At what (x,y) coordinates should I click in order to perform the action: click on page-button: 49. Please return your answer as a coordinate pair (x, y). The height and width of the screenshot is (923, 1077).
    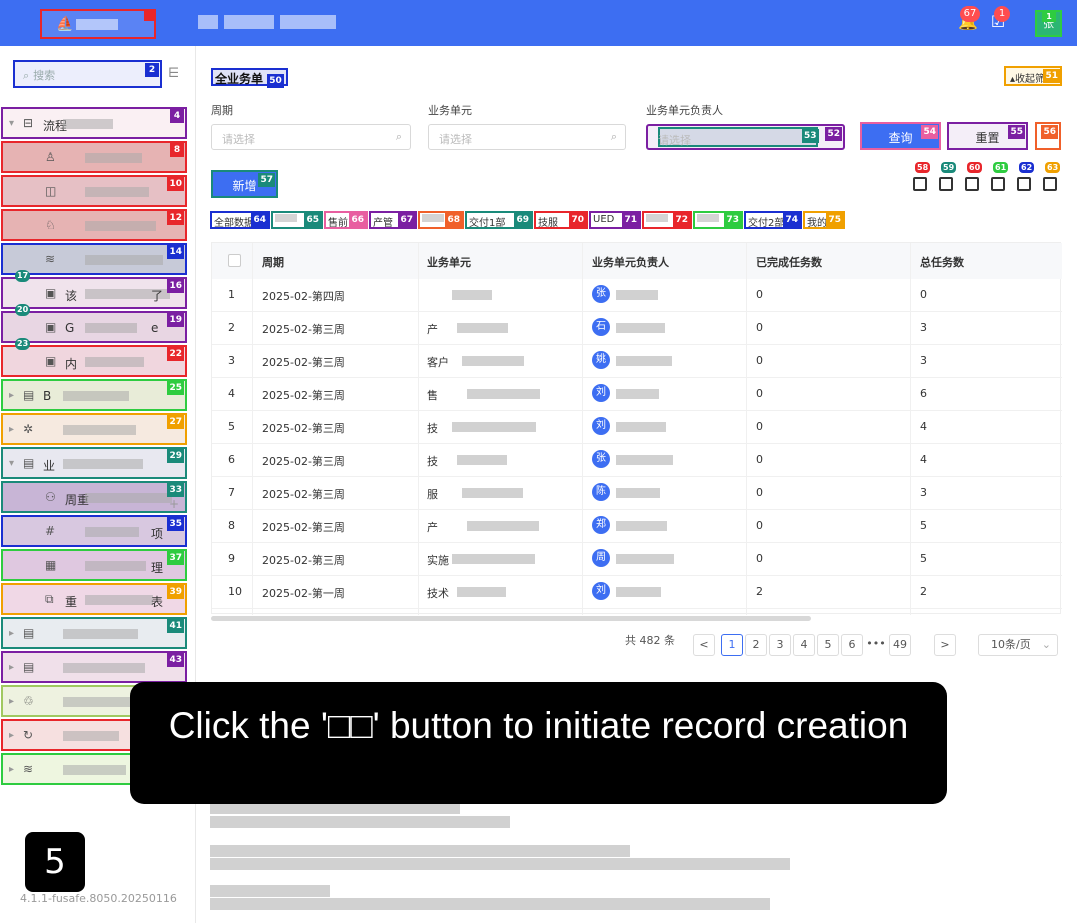
    Looking at the image, I should click on (900, 645).